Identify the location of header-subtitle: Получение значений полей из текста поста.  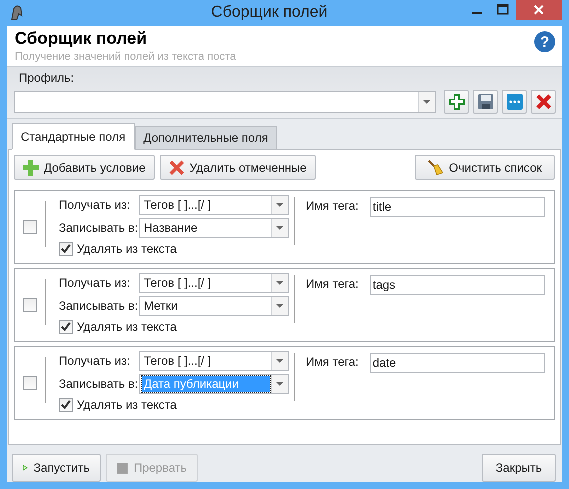
(125, 57).